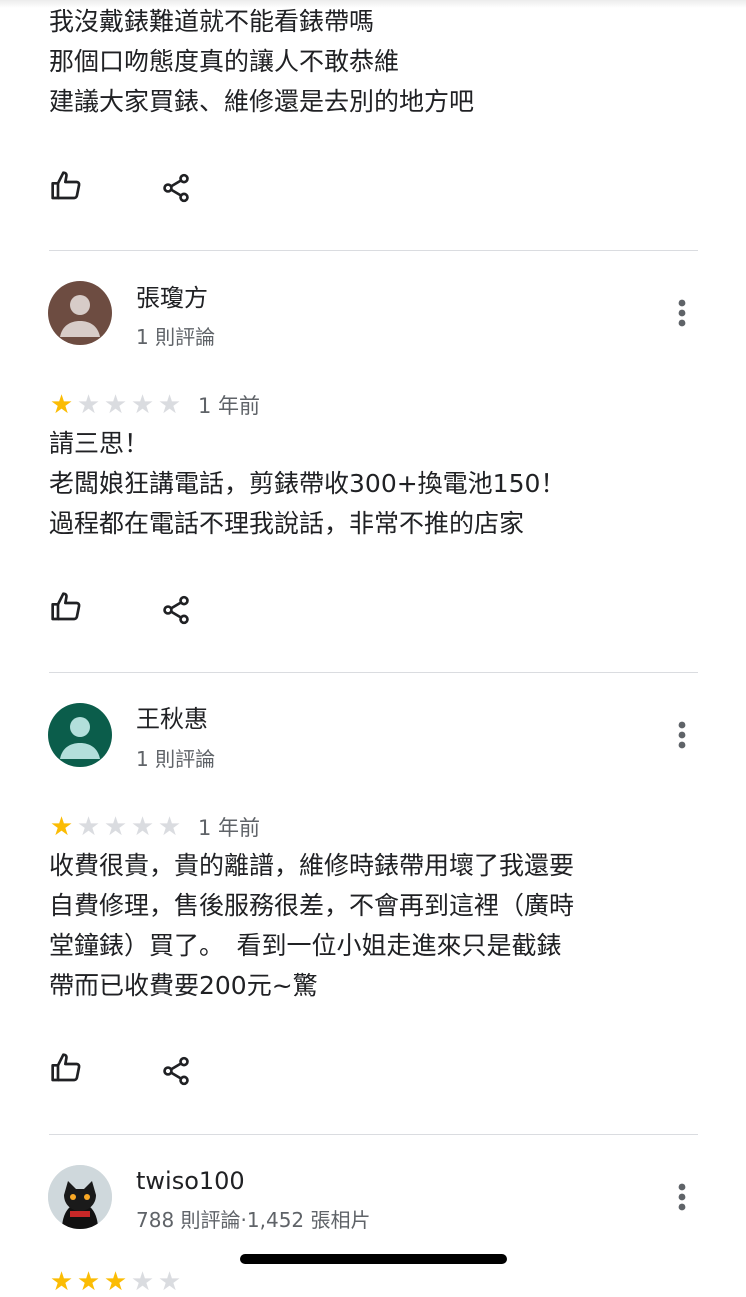  Describe the element at coordinates (190, 1181) in the screenshot. I see `reviewer-name: twiso100` at that location.